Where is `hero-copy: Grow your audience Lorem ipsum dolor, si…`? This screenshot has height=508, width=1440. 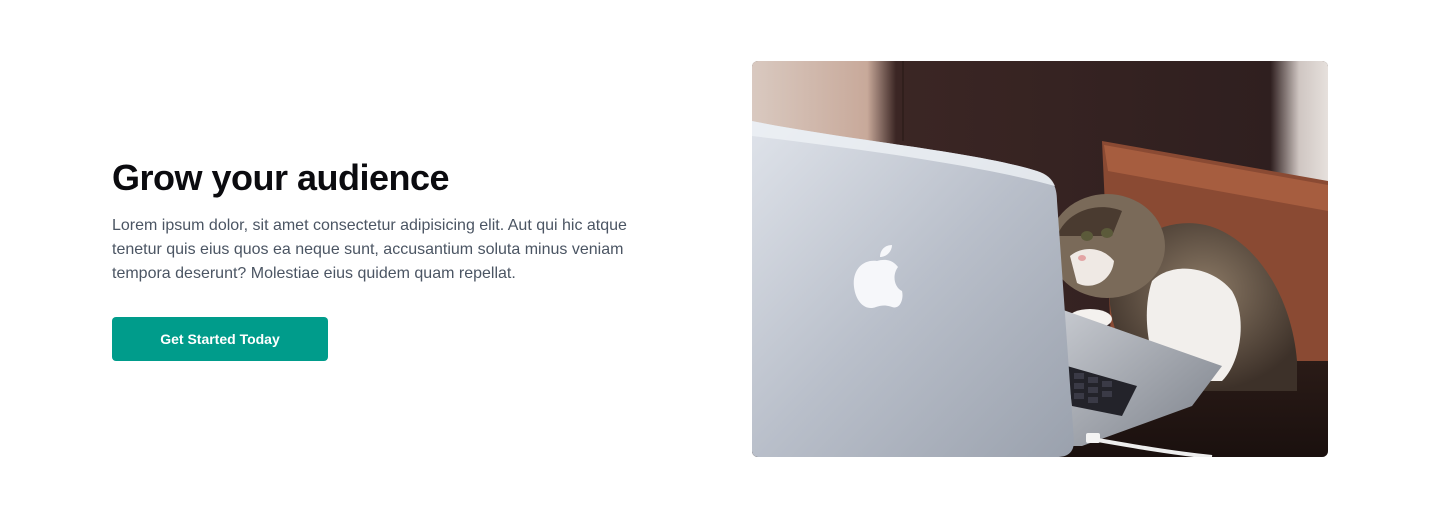
hero-copy: Grow your audience Lorem ipsum dolor, si… is located at coordinates (392, 221).